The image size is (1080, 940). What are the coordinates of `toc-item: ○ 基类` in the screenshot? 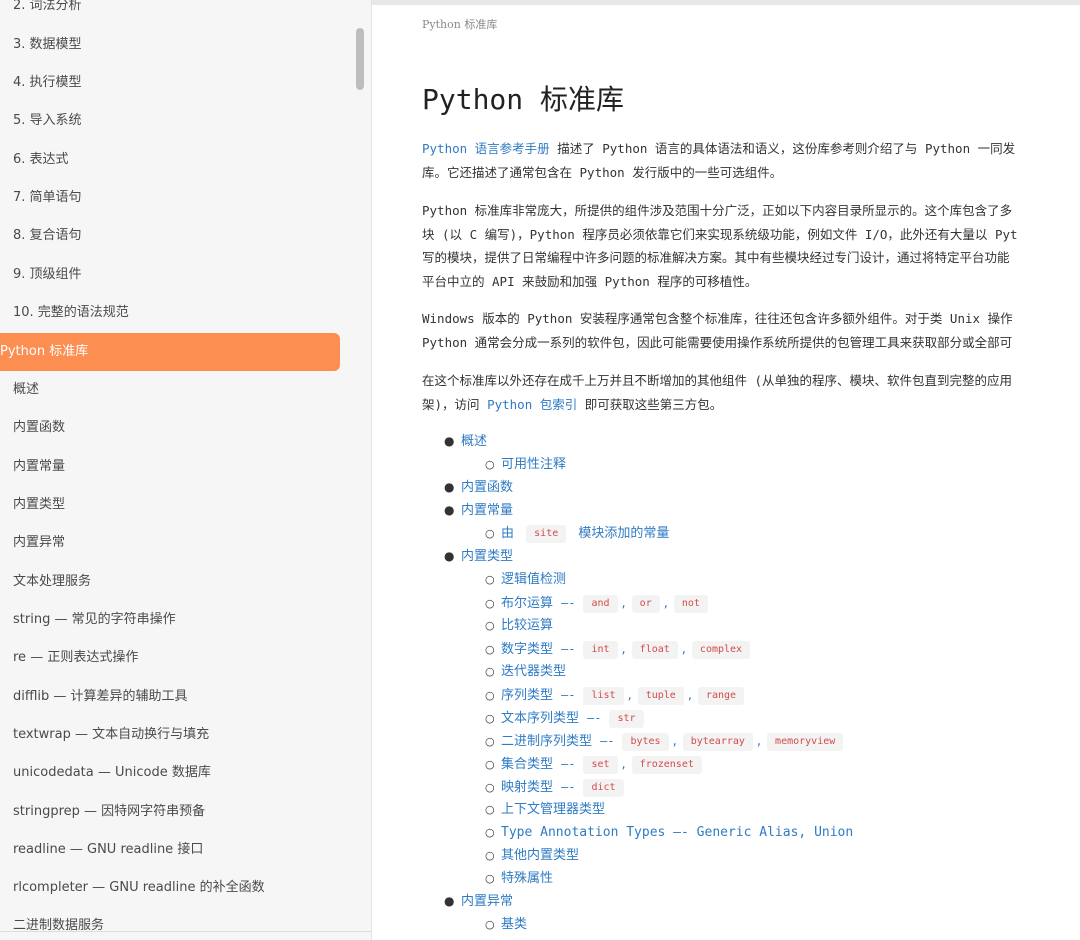 It's located at (506, 924).